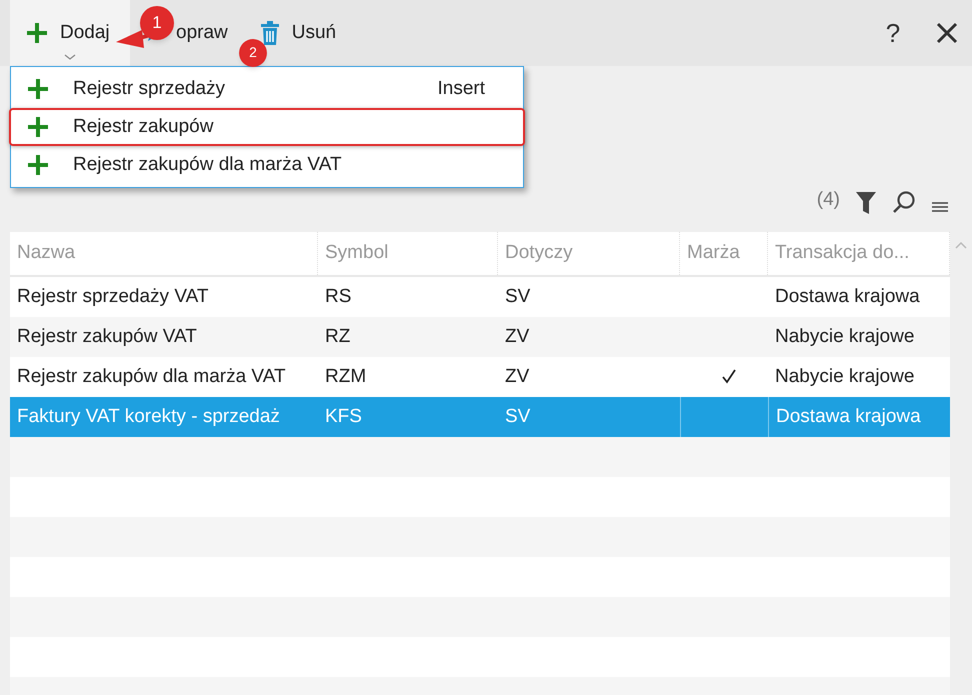 The image size is (972, 695). I want to click on menu-item: Rejestr zakupów, so click(267, 127).